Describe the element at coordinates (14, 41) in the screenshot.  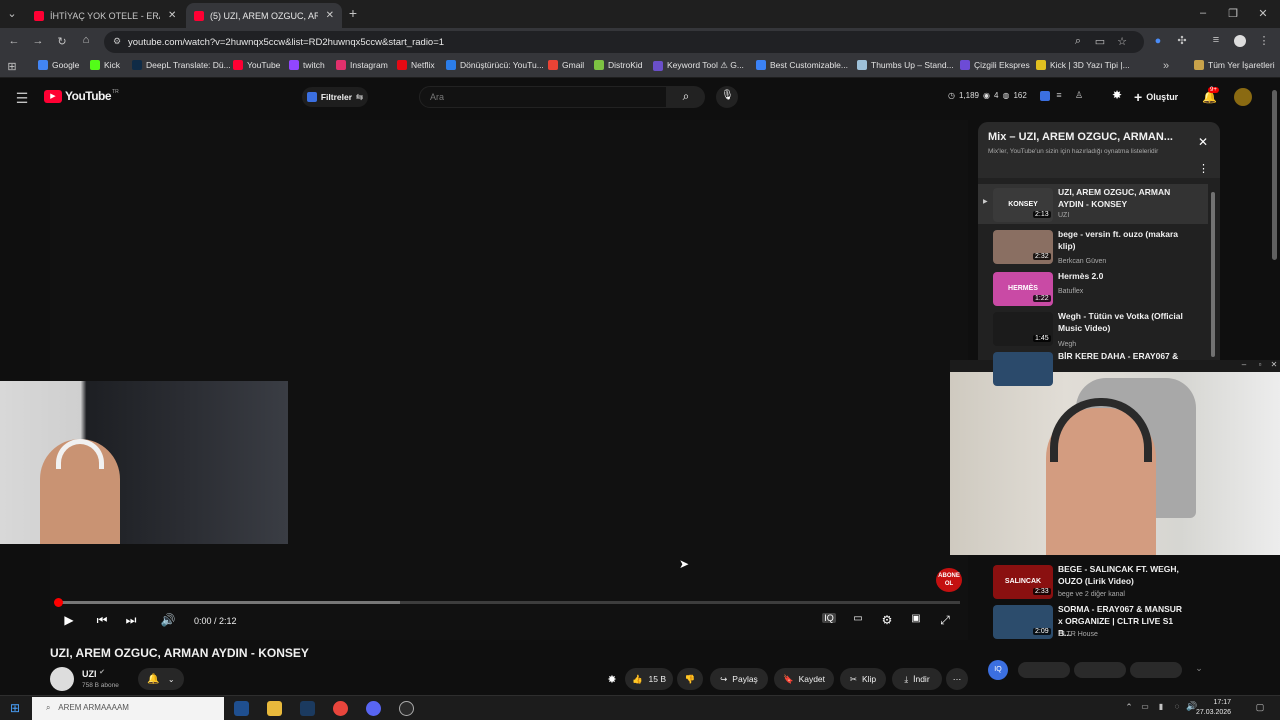
I see `back-icon: ←` at that location.